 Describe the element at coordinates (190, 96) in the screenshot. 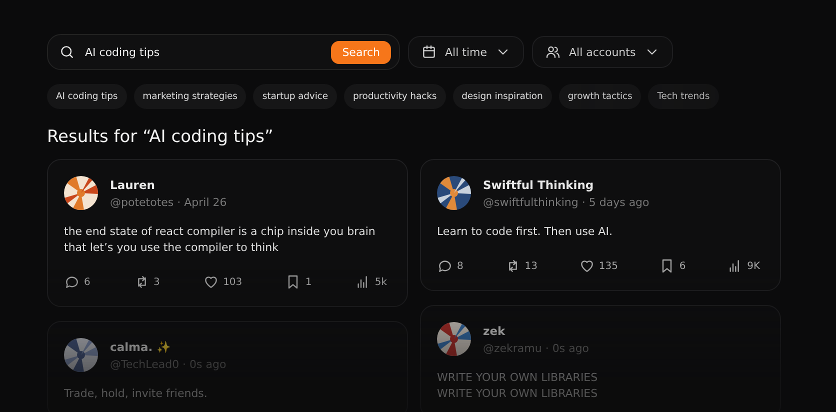

I see `suggestion-chip: marketing strategies` at that location.